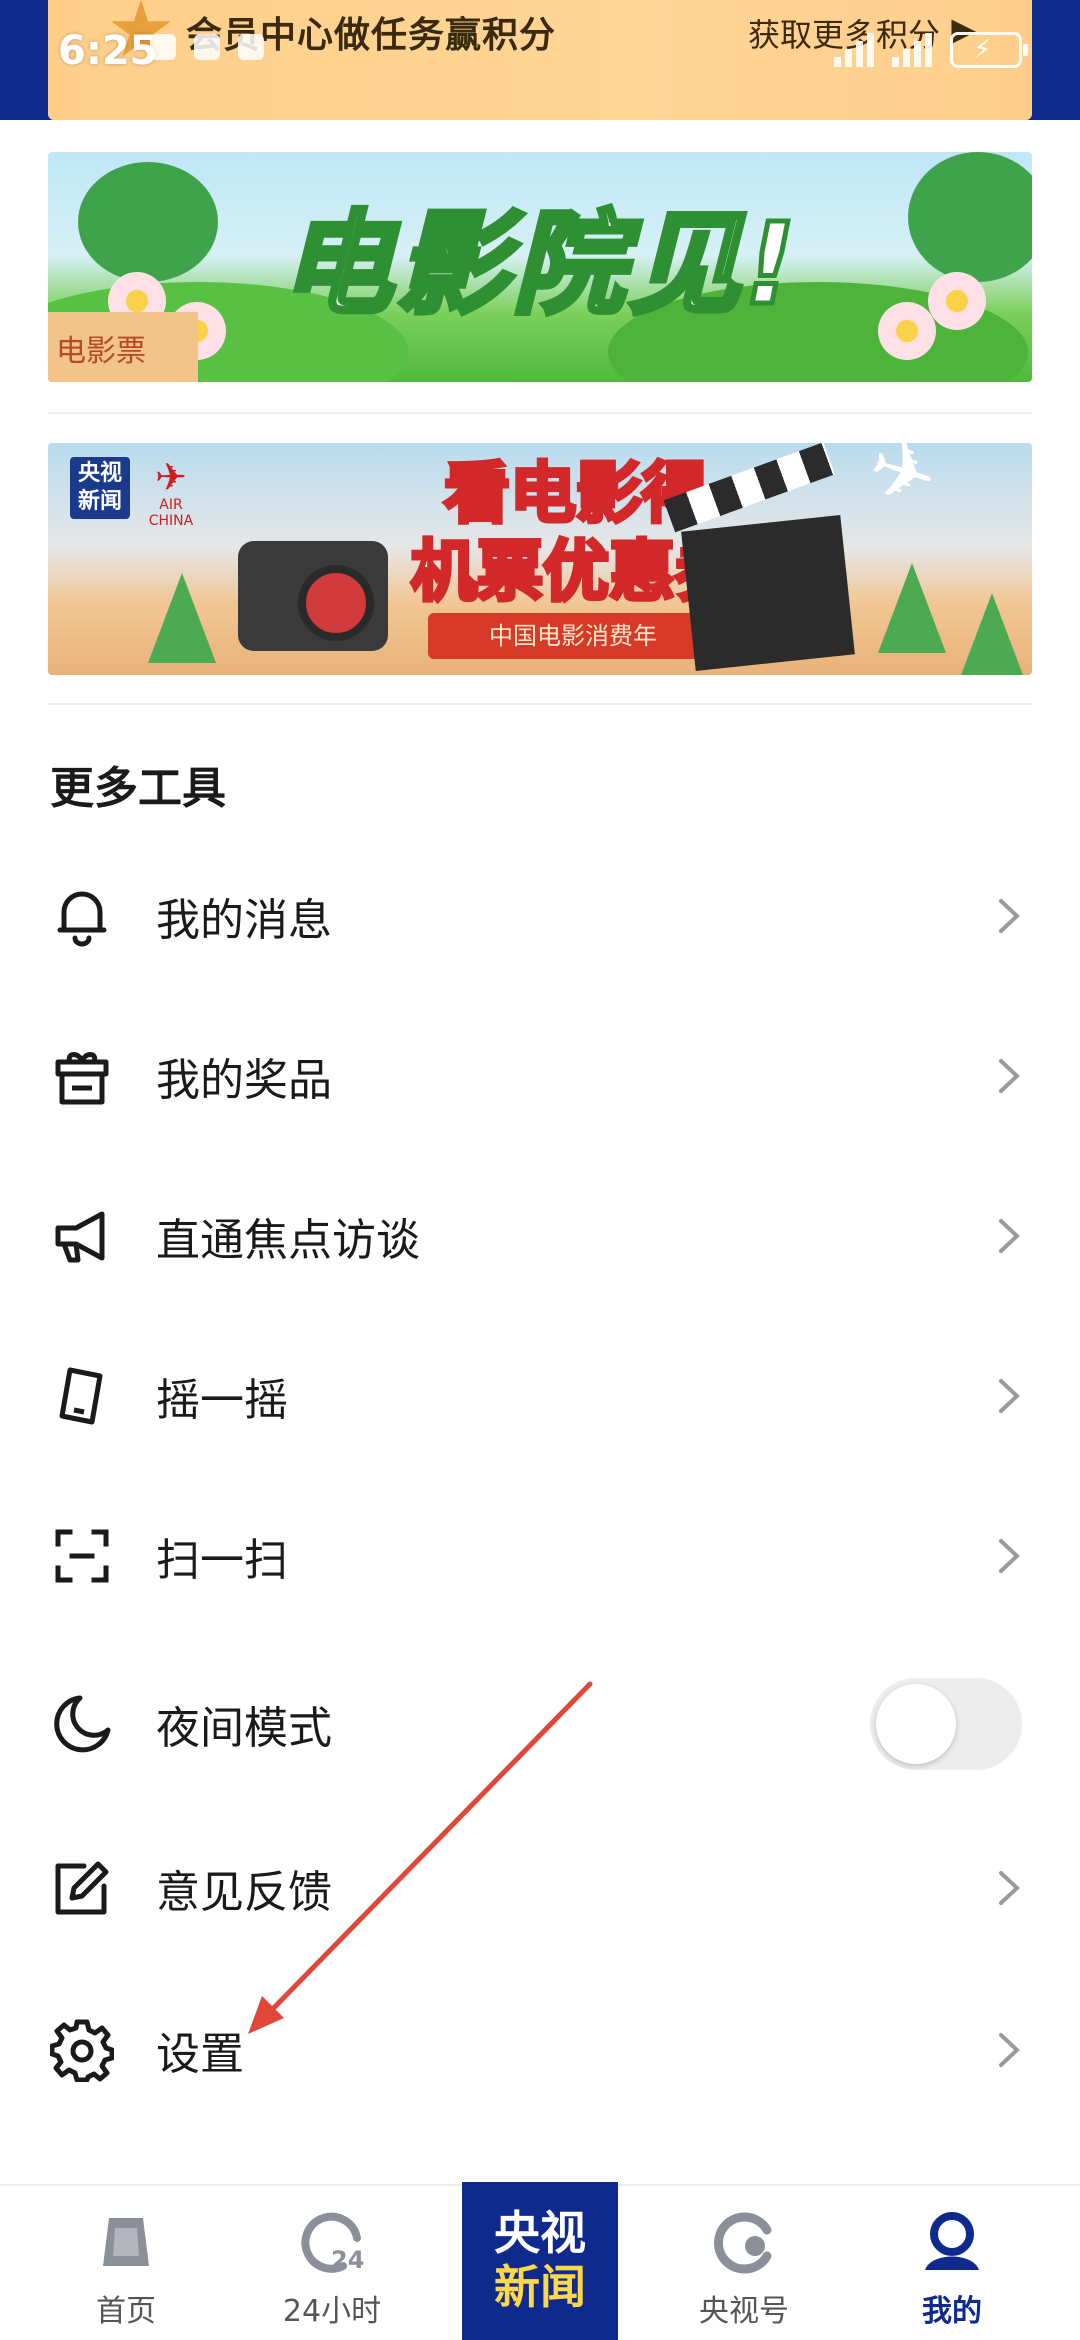  I want to click on toggle-knob, so click(916, 1724).